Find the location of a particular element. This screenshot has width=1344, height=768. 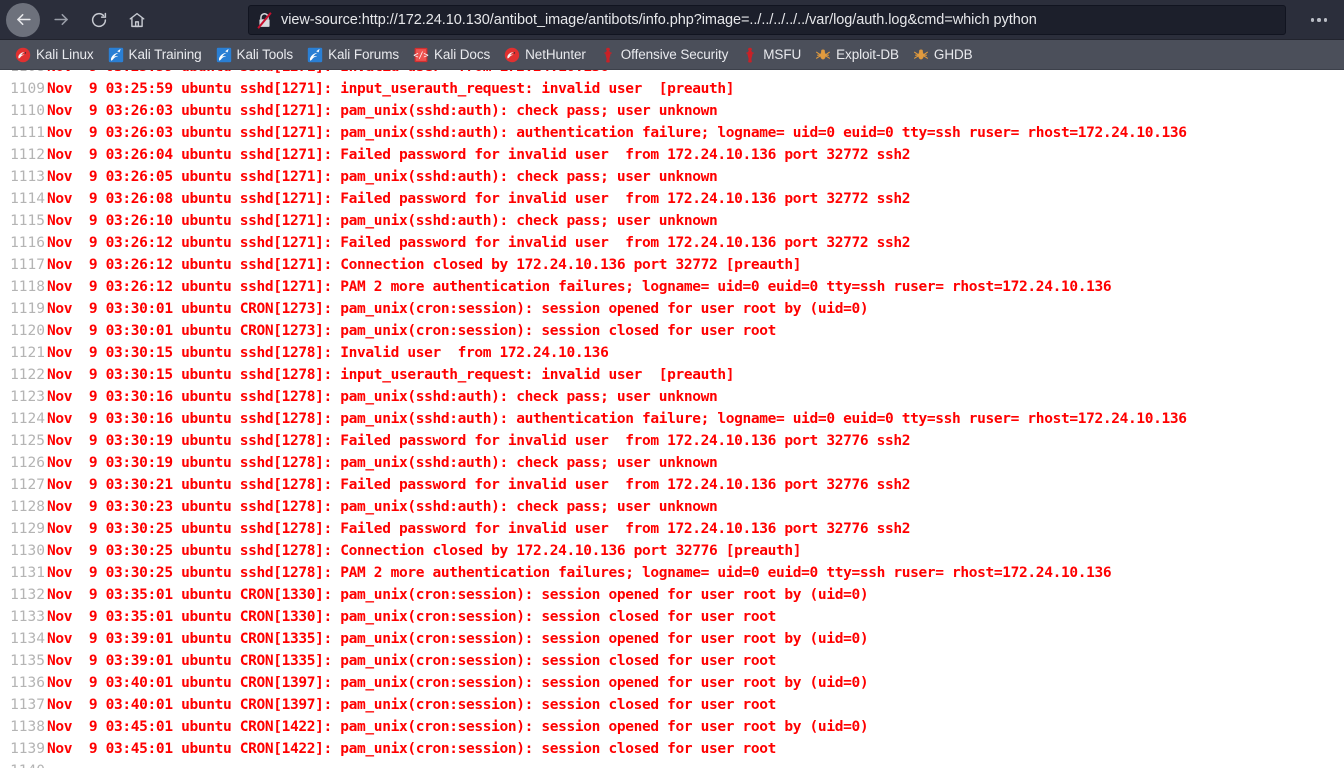

bookmark-nethunter: NetHunter is located at coordinates (545, 55).